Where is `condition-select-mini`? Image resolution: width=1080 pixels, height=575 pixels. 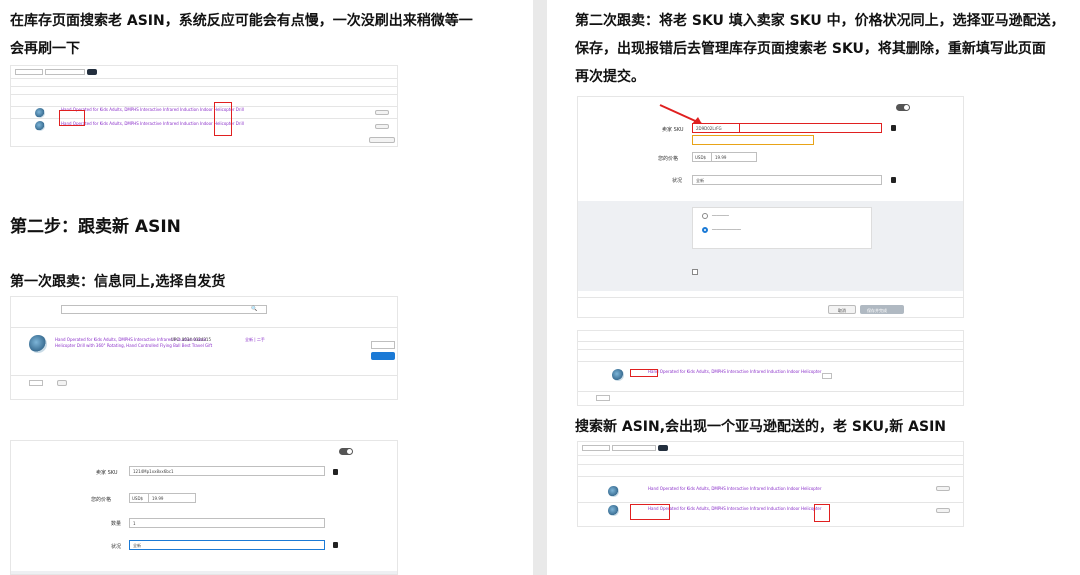
condition-select-mini is located at coordinates (383, 345).